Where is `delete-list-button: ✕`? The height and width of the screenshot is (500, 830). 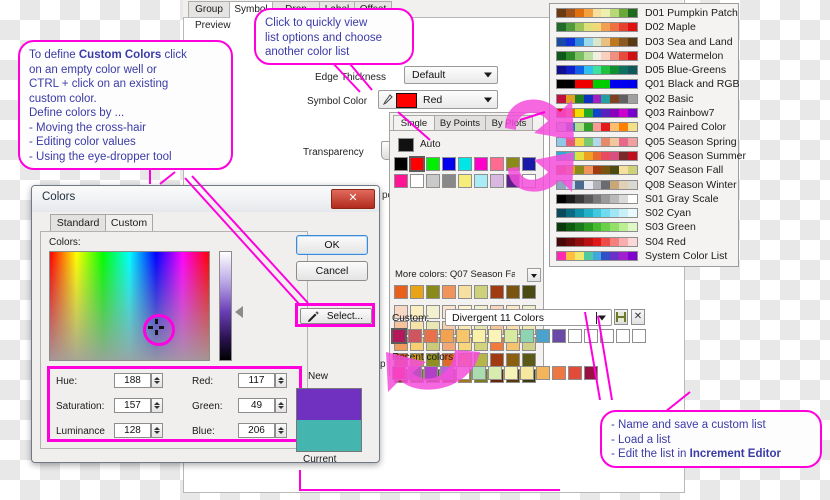 delete-list-button: ✕ is located at coordinates (638, 317).